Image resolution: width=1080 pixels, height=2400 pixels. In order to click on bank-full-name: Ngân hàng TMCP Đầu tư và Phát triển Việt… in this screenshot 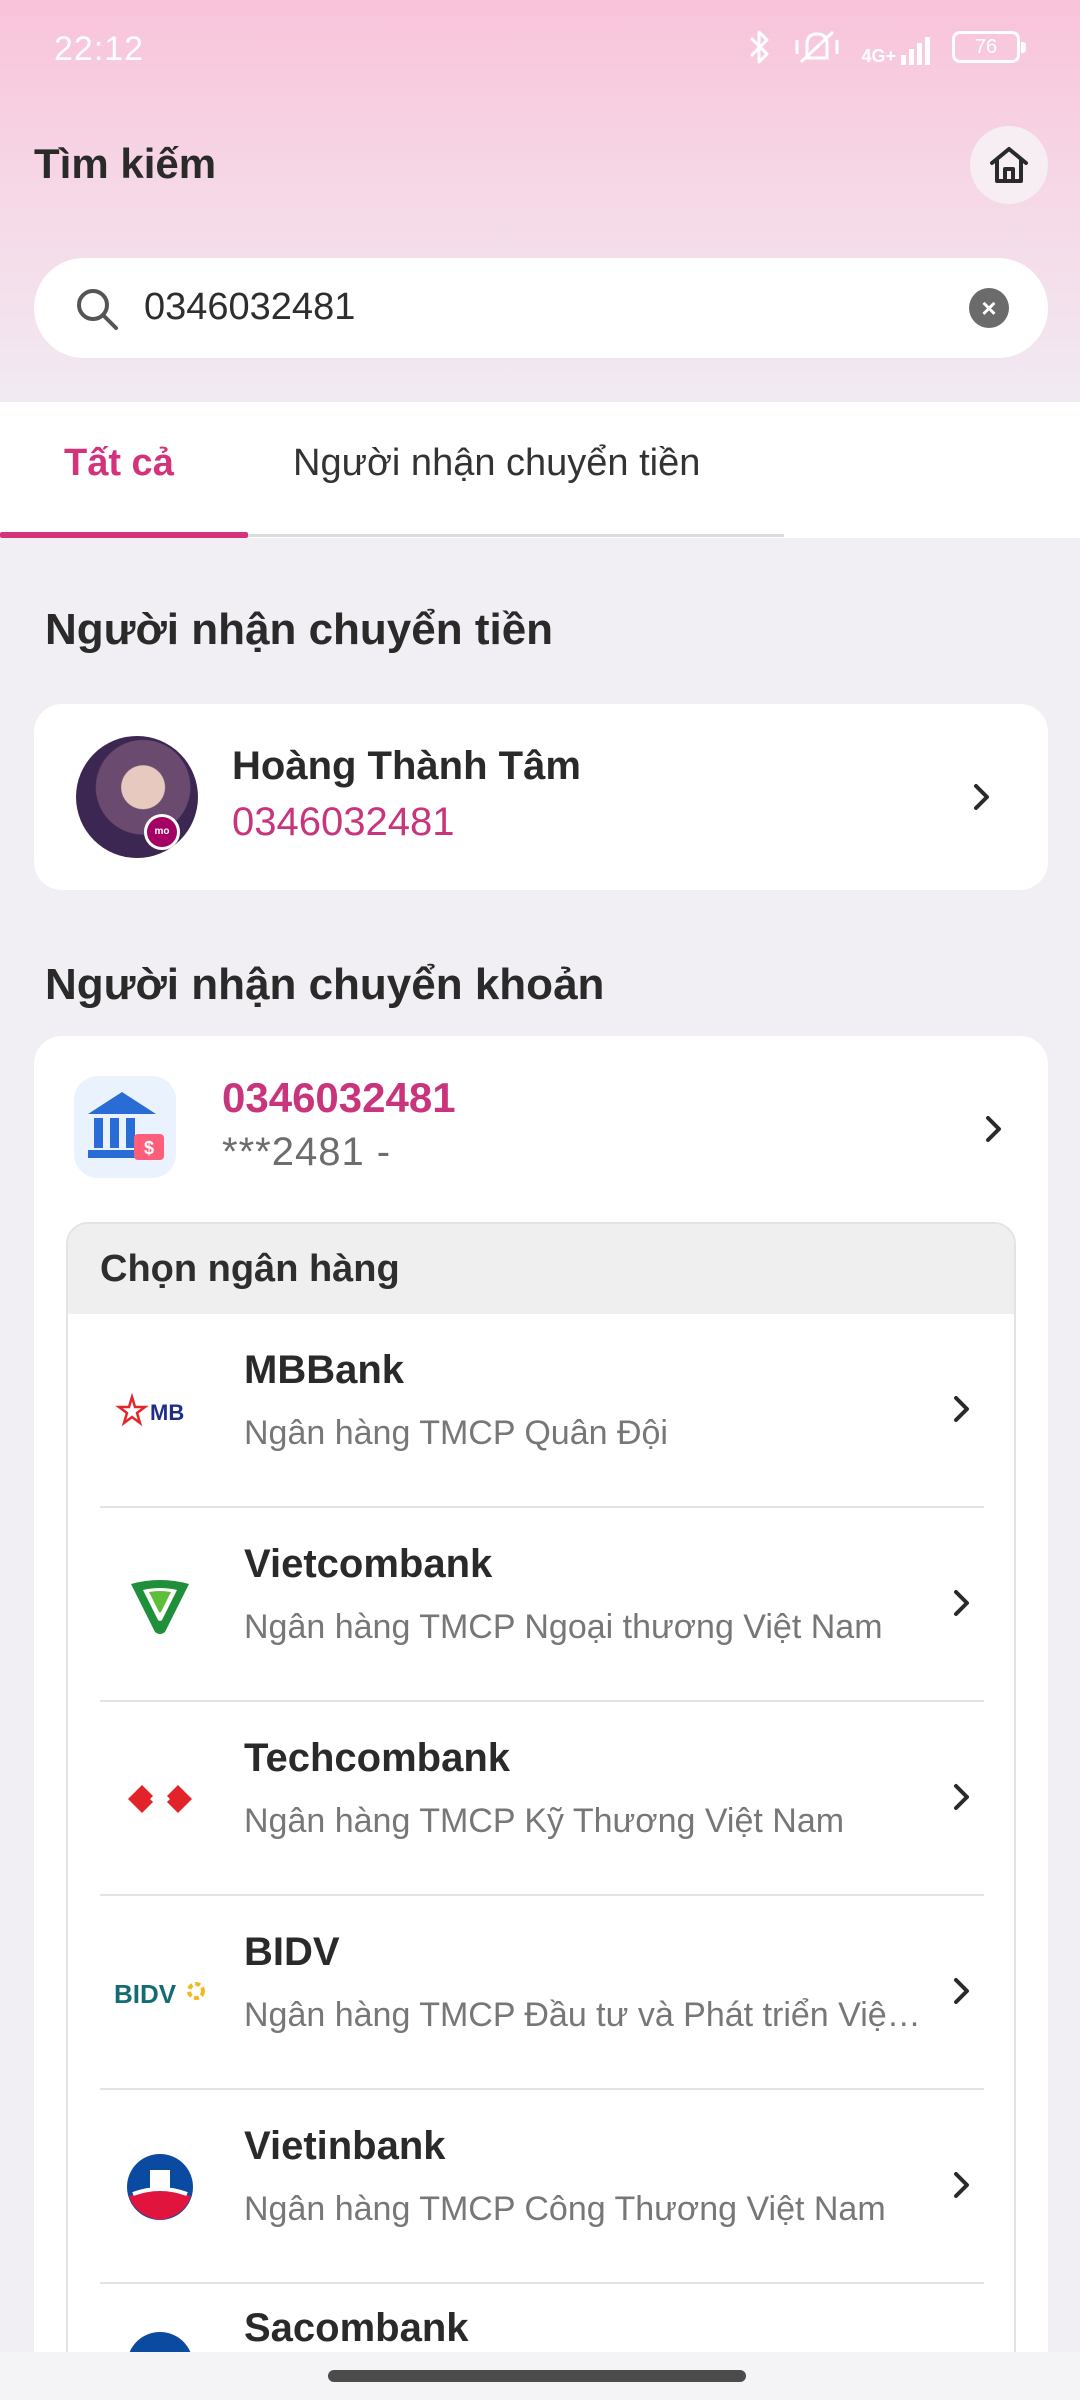, I will do `click(584, 2015)`.